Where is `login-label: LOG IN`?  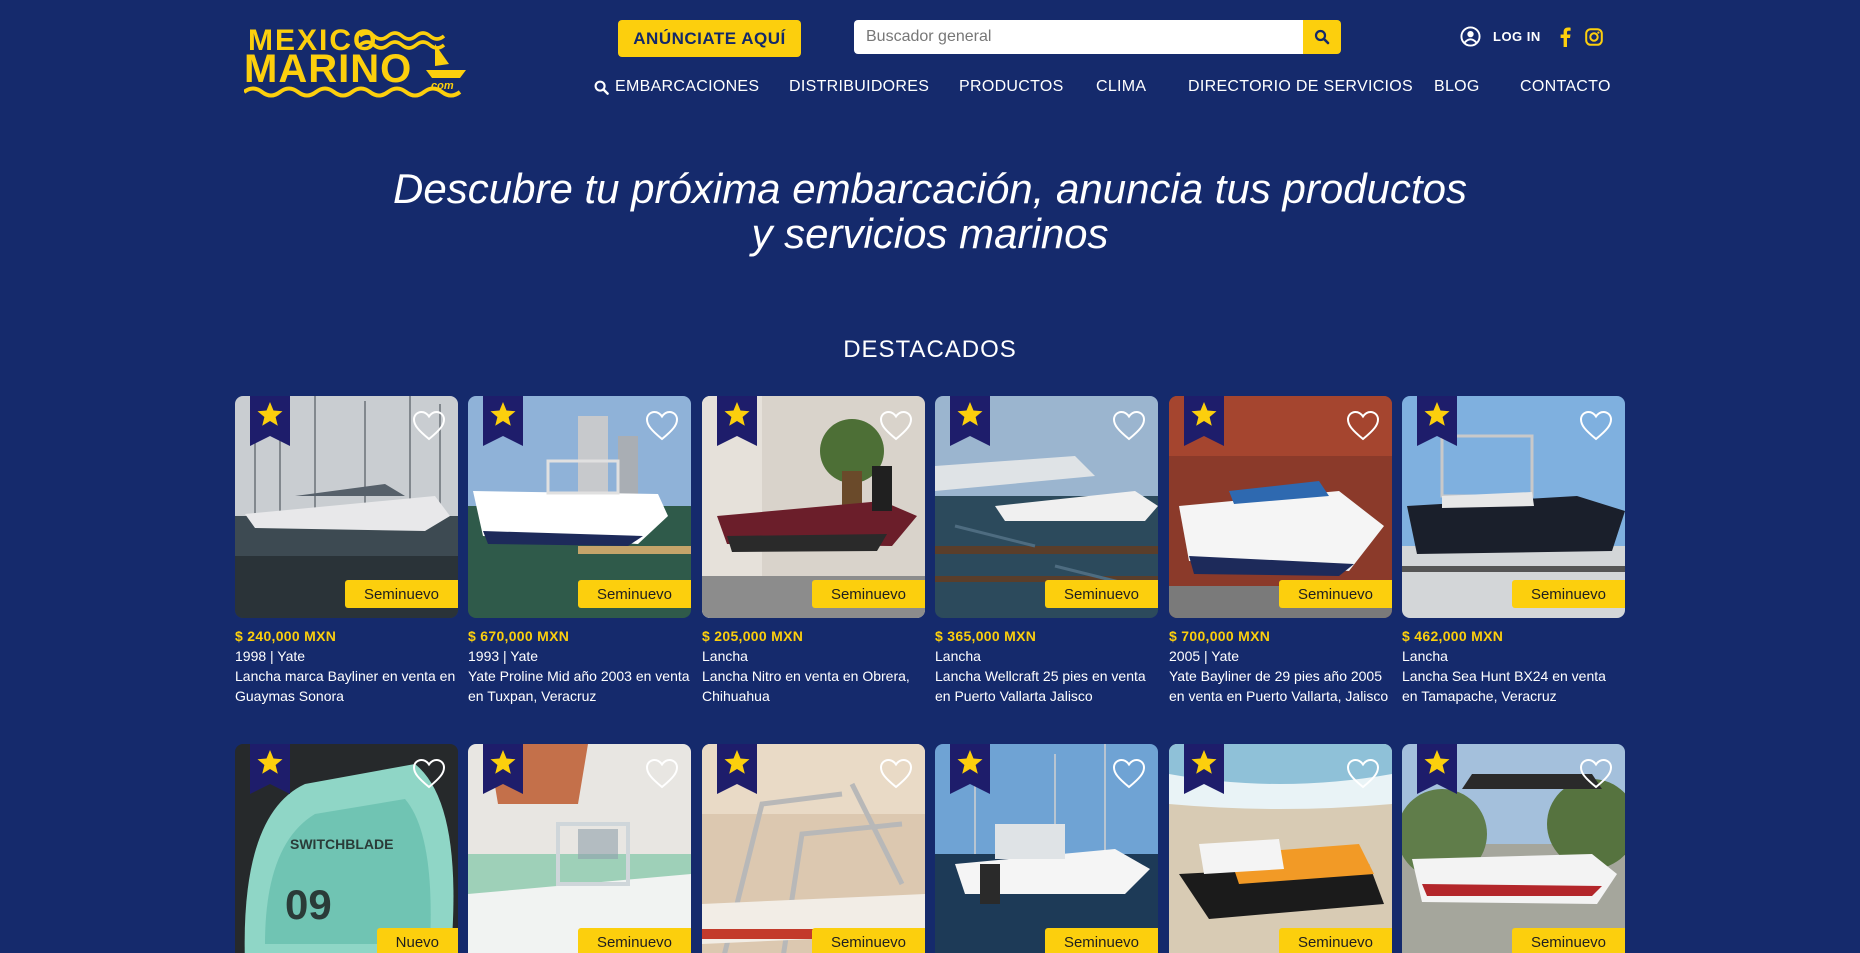 login-label: LOG IN is located at coordinates (1517, 36).